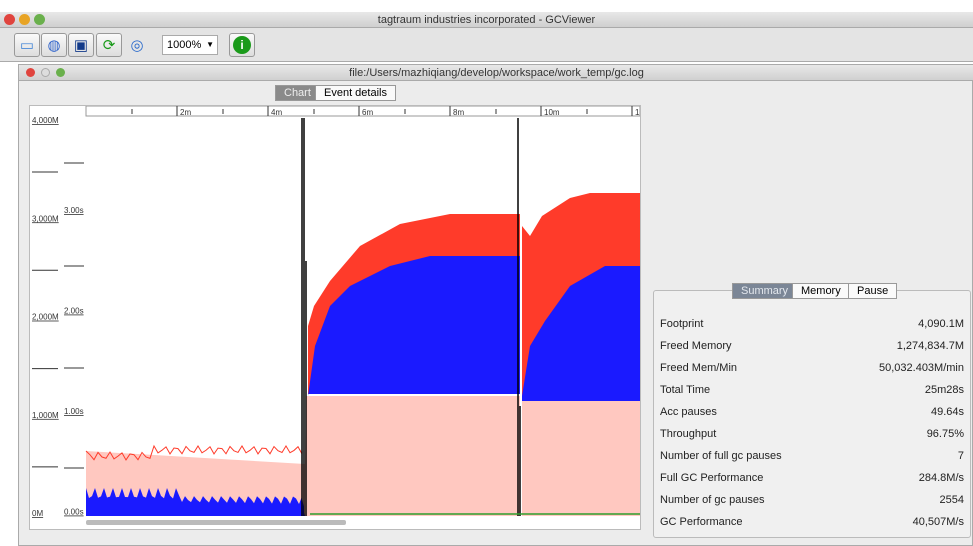  Describe the element at coordinates (458, 112) in the screenshot. I see `time-tick-label: 8m` at that location.